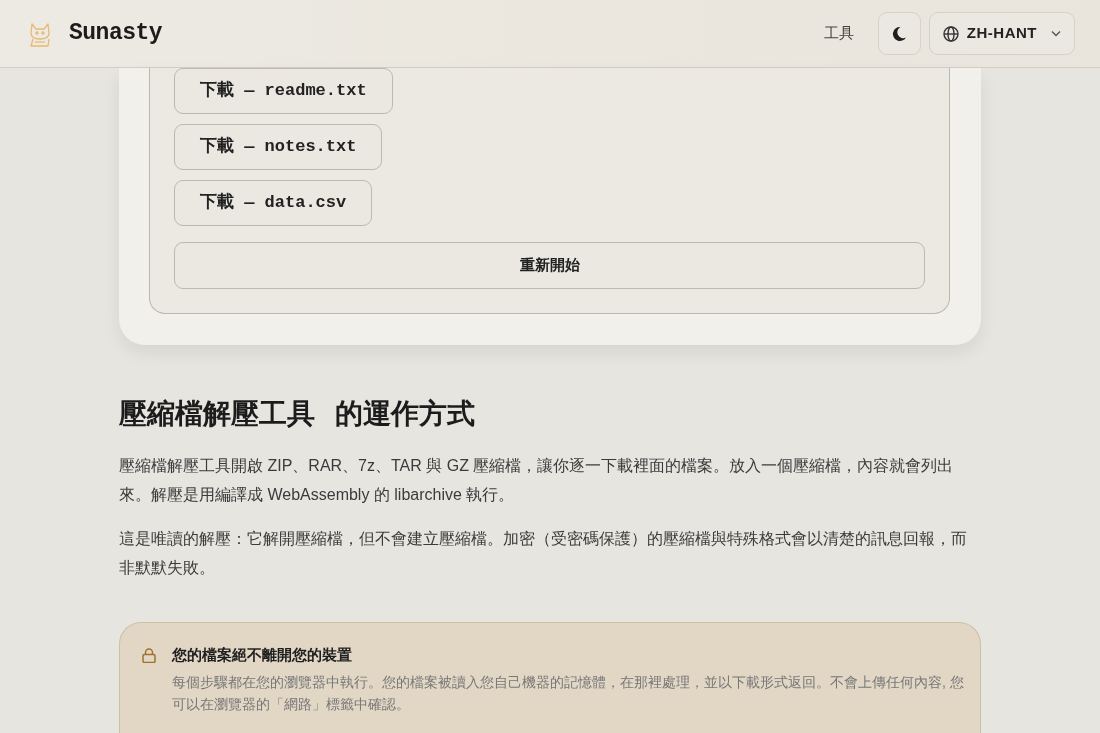 Image resolution: width=1100 pixels, height=733 pixels. I want to click on theme-toggle-button, so click(899, 33).